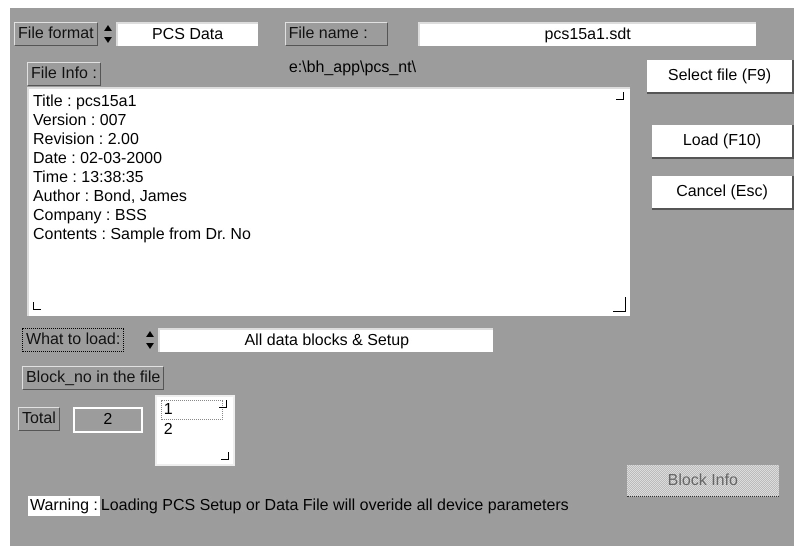 This screenshot has height=546, width=794. Describe the element at coordinates (79, 120) in the screenshot. I see `info-line: Version : 007` at that location.